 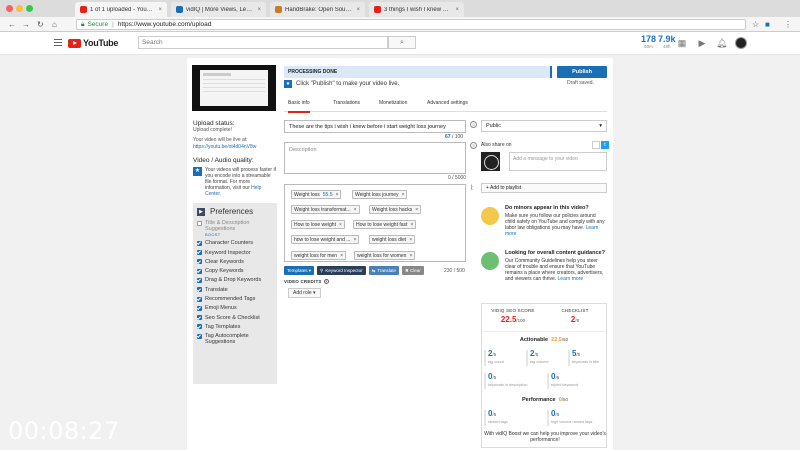 What do you see at coordinates (447, 103) in the screenshot?
I see `tab-advanced-settings: Advanced settings` at bounding box center [447, 103].